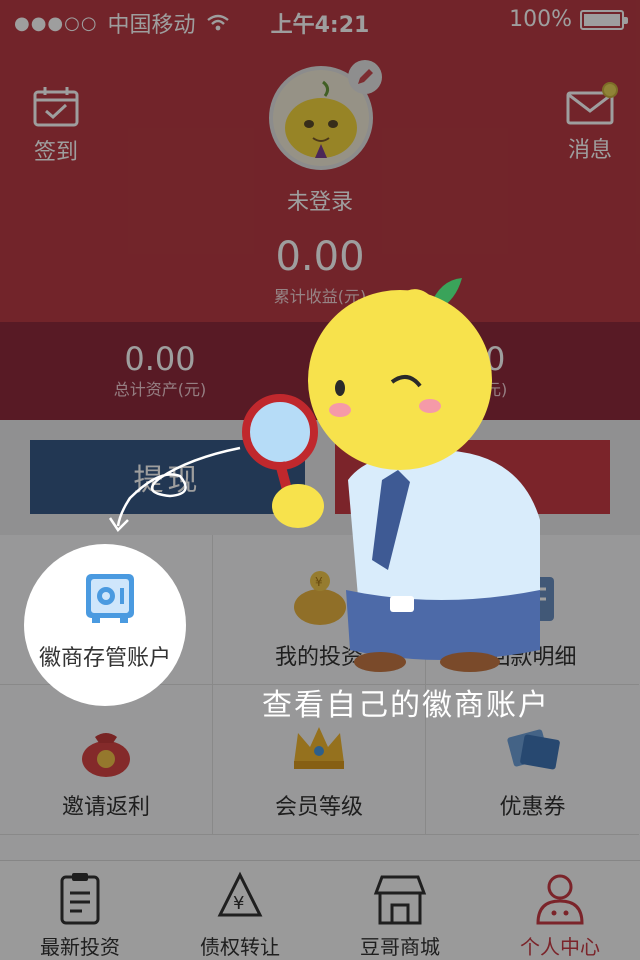 Image resolution: width=640 pixels, height=960 pixels. Describe the element at coordinates (174, 489) in the screenshot. I see `curved-arrow-icon` at that location.